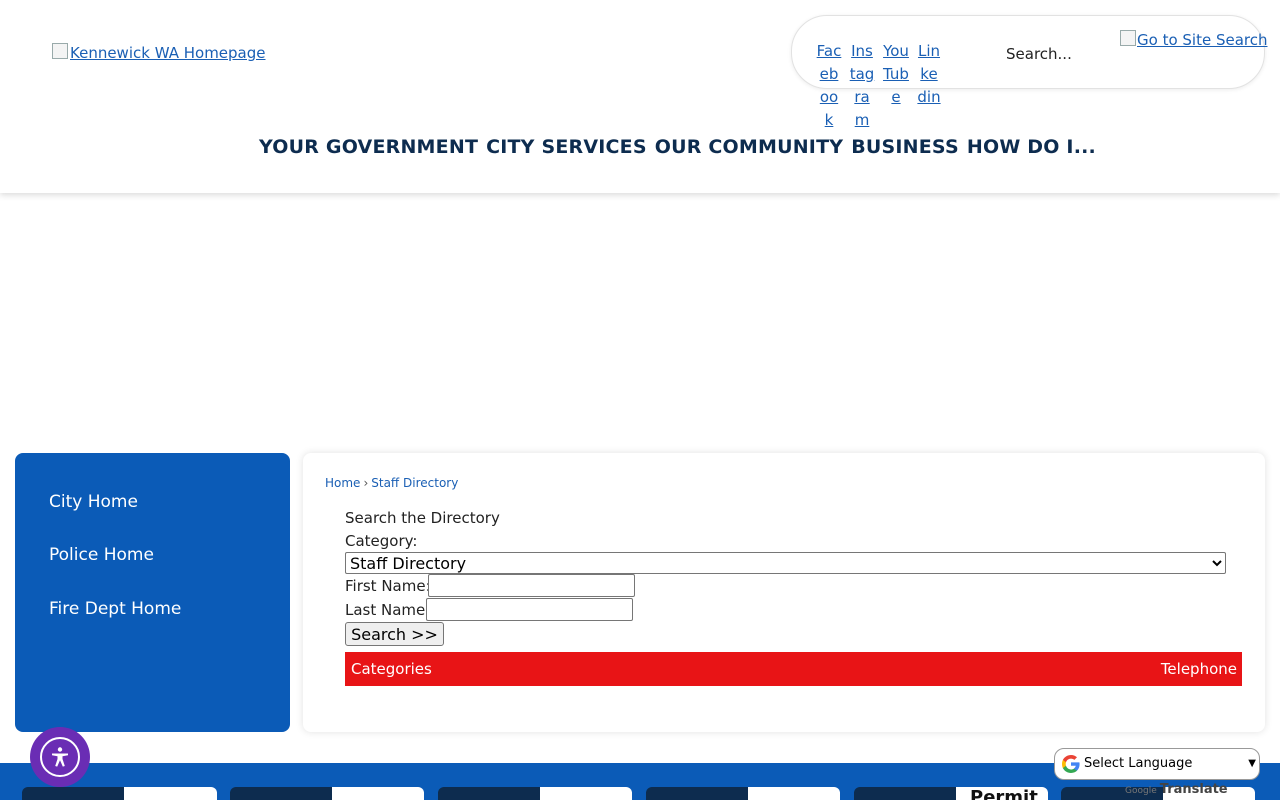  I want to click on site-logo-link: Kennewick WA Homepage, so click(159, 52).